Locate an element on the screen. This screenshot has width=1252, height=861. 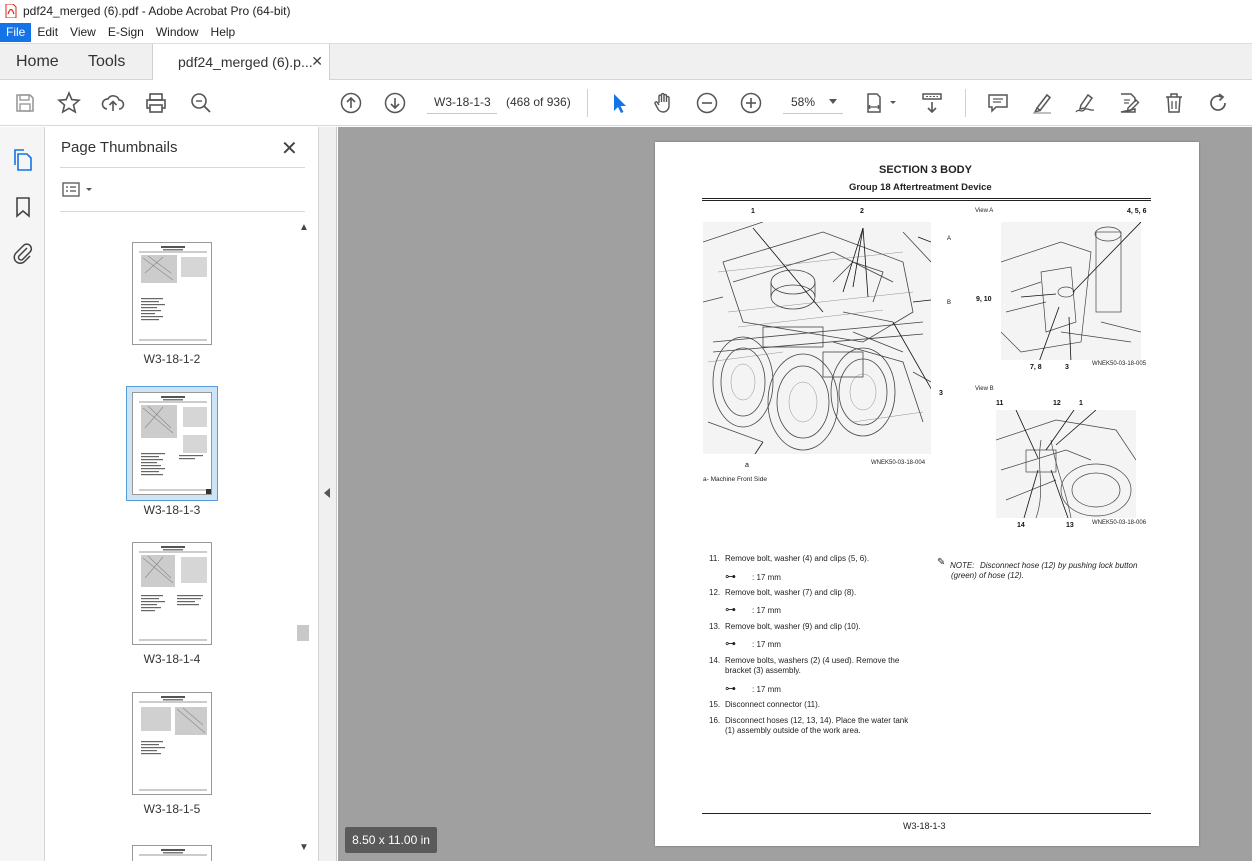
panel-collapse-handle is located at coordinates (328, 494).